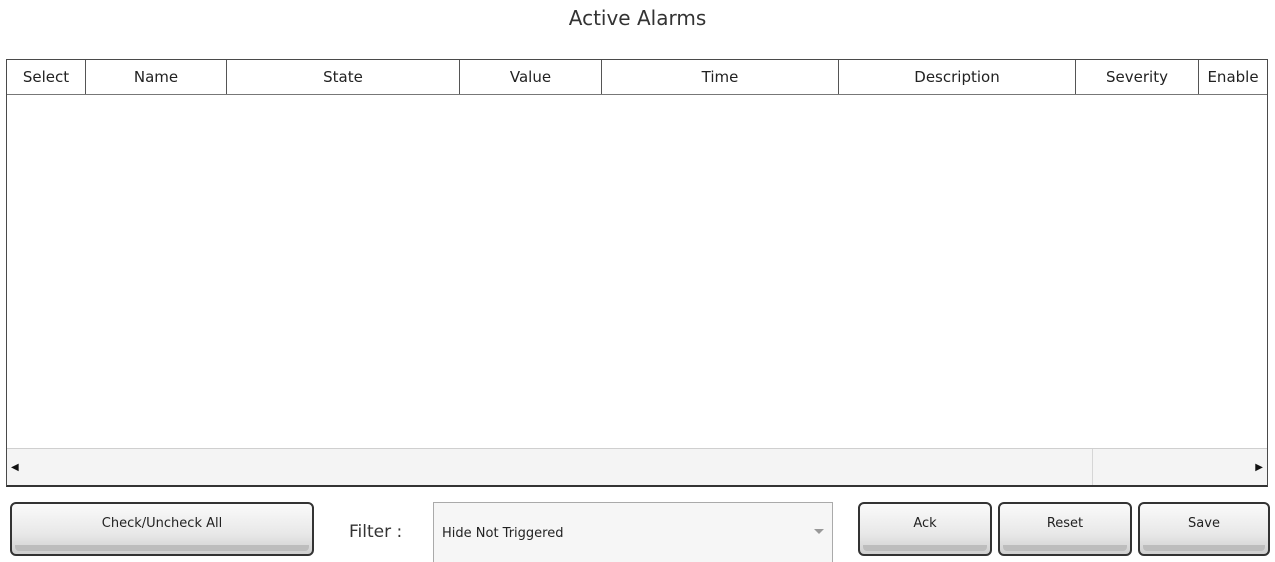 This screenshot has width=1275, height=562. I want to click on horizontal-scrollbar: ◀ ▶, so click(637, 466).